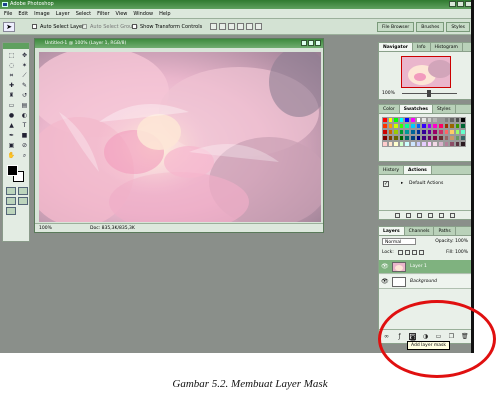 Image resolution: width=500 pixels, height=412 pixels. I want to click on layer-row-background: 👁 Background, so click(425, 282).